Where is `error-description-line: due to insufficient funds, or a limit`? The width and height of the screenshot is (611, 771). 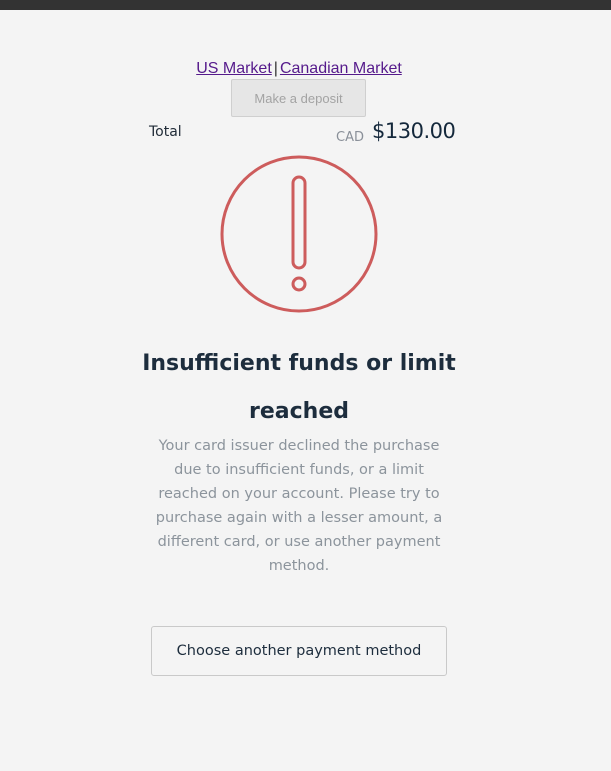
error-description-line: due to insufficient funds, or a limit is located at coordinates (299, 470).